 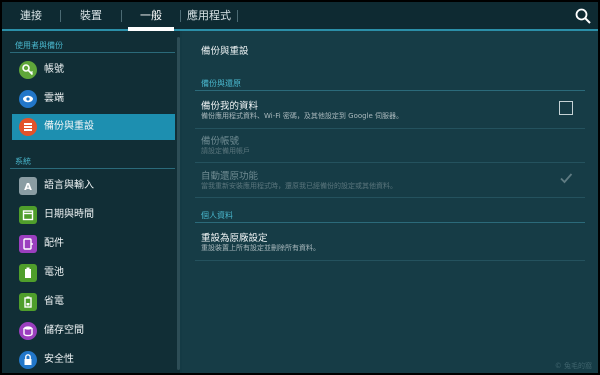 What do you see at coordinates (225, 151) in the screenshot?
I see `row-description: 請設定備用帳戶` at bounding box center [225, 151].